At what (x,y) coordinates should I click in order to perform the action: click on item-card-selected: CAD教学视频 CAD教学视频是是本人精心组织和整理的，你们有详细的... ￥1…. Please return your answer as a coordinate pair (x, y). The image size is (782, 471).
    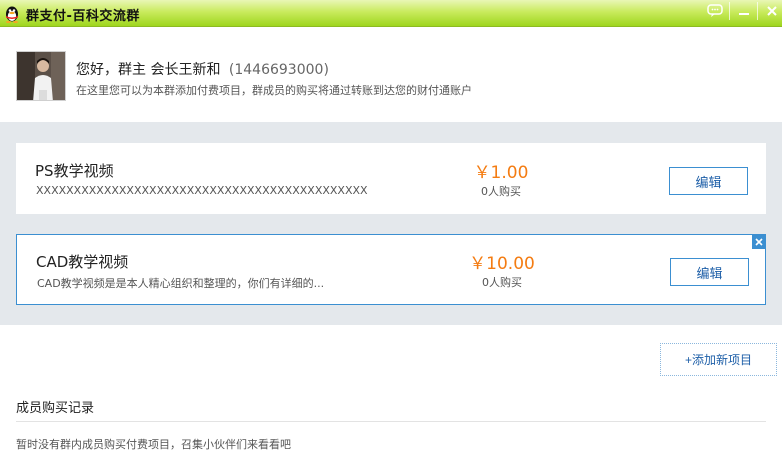
    Looking at the image, I should click on (391, 269).